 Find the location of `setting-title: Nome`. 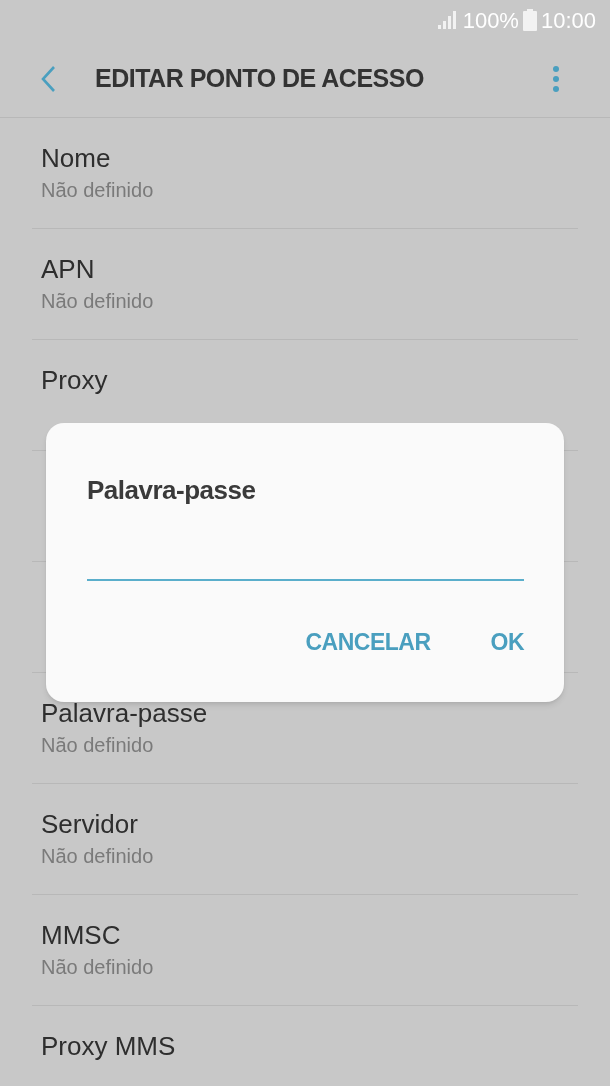

setting-title: Nome is located at coordinates (76, 158).